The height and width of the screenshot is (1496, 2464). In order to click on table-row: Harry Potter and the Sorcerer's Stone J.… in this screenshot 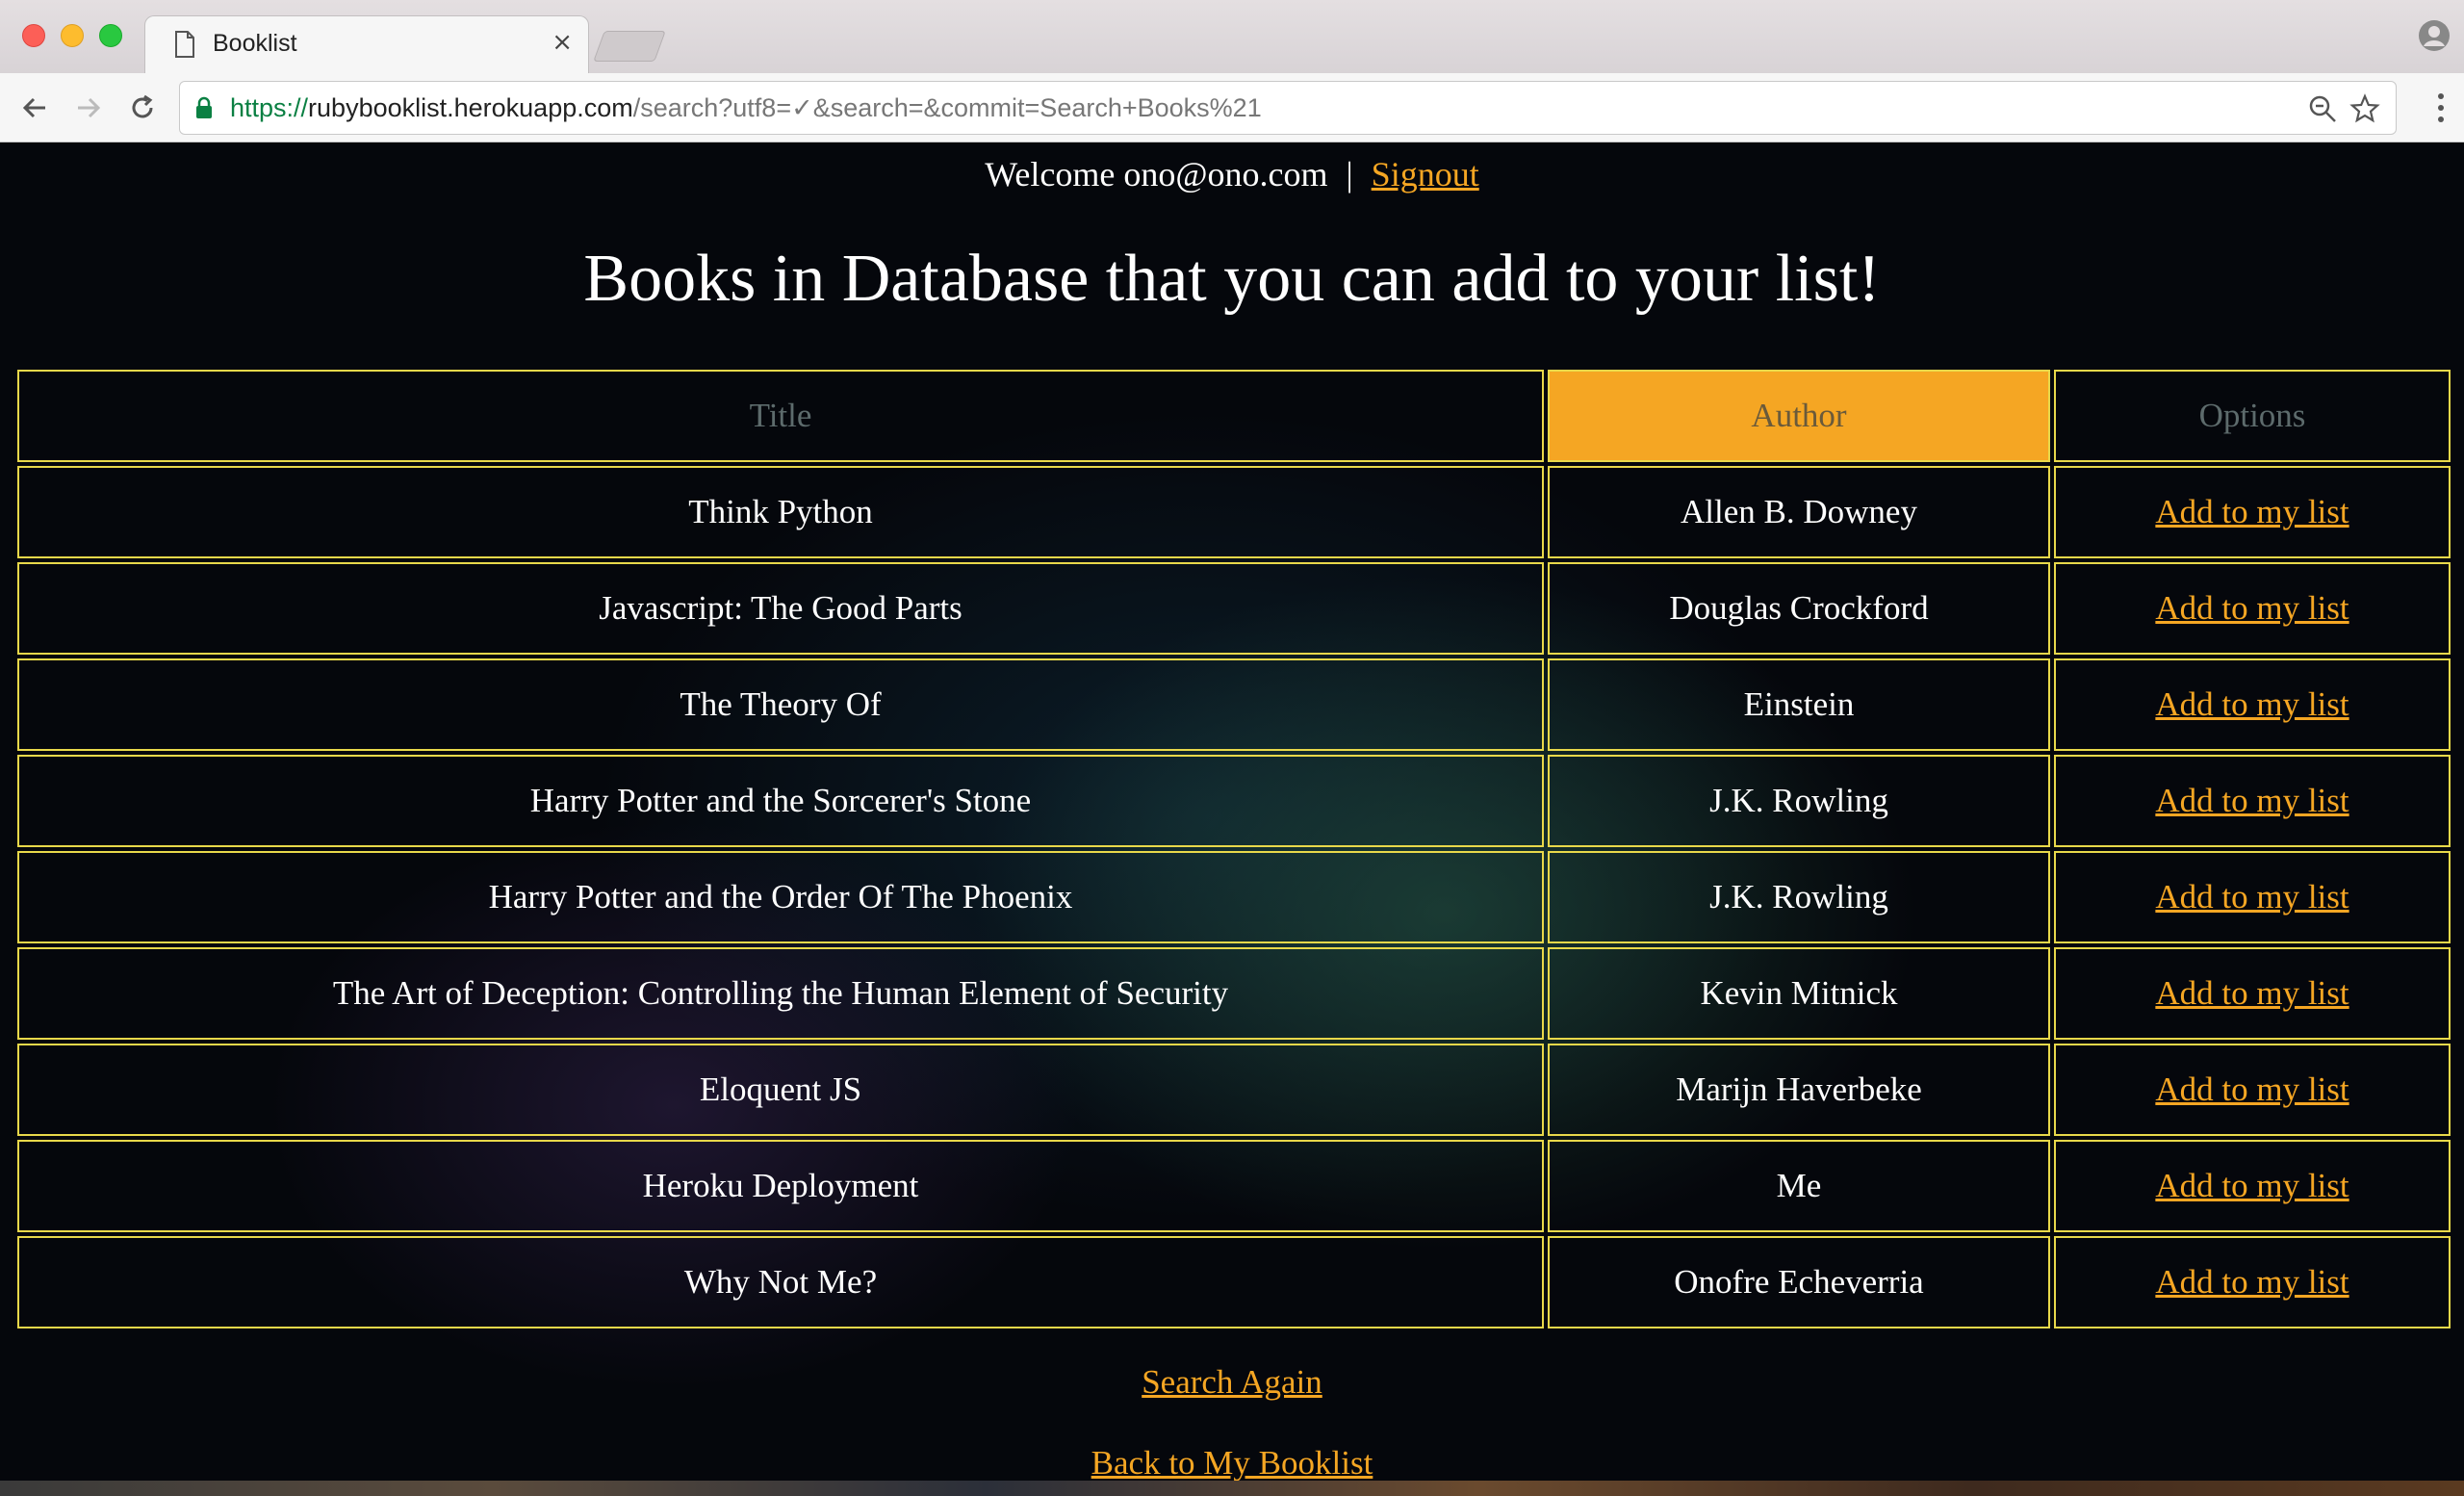, I will do `click(1234, 801)`.